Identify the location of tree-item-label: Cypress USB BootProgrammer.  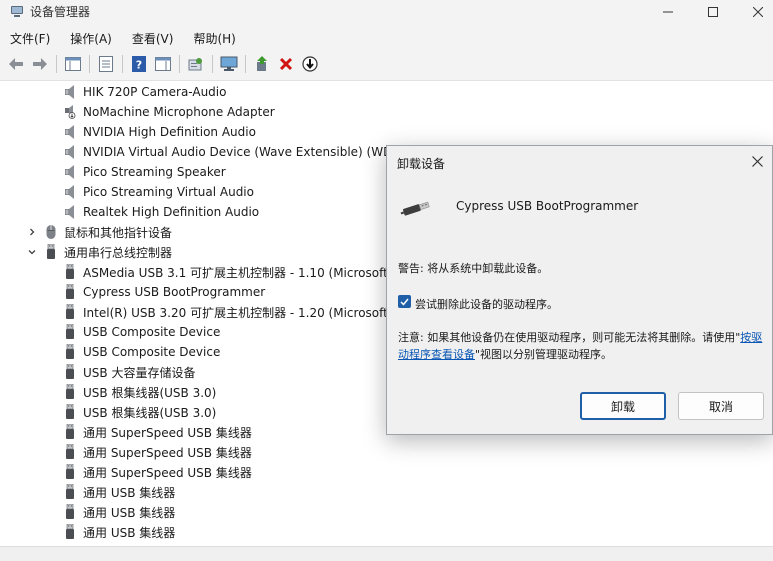
(174, 292).